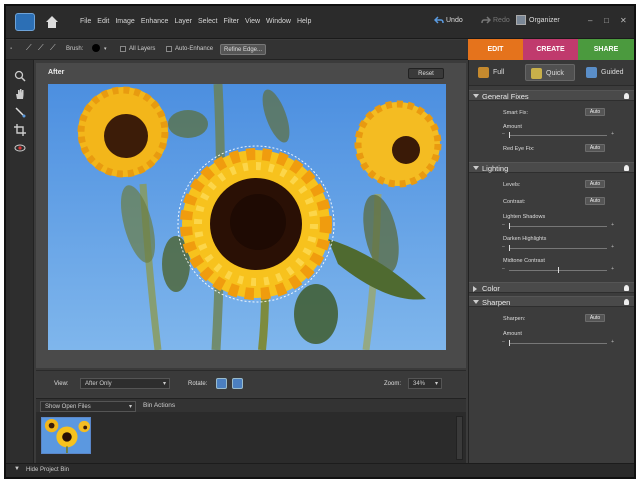 Image resolution: width=640 pixels, height=483 pixels. What do you see at coordinates (252, 21) in the screenshot?
I see `menu-view: View` at bounding box center [252, 21].